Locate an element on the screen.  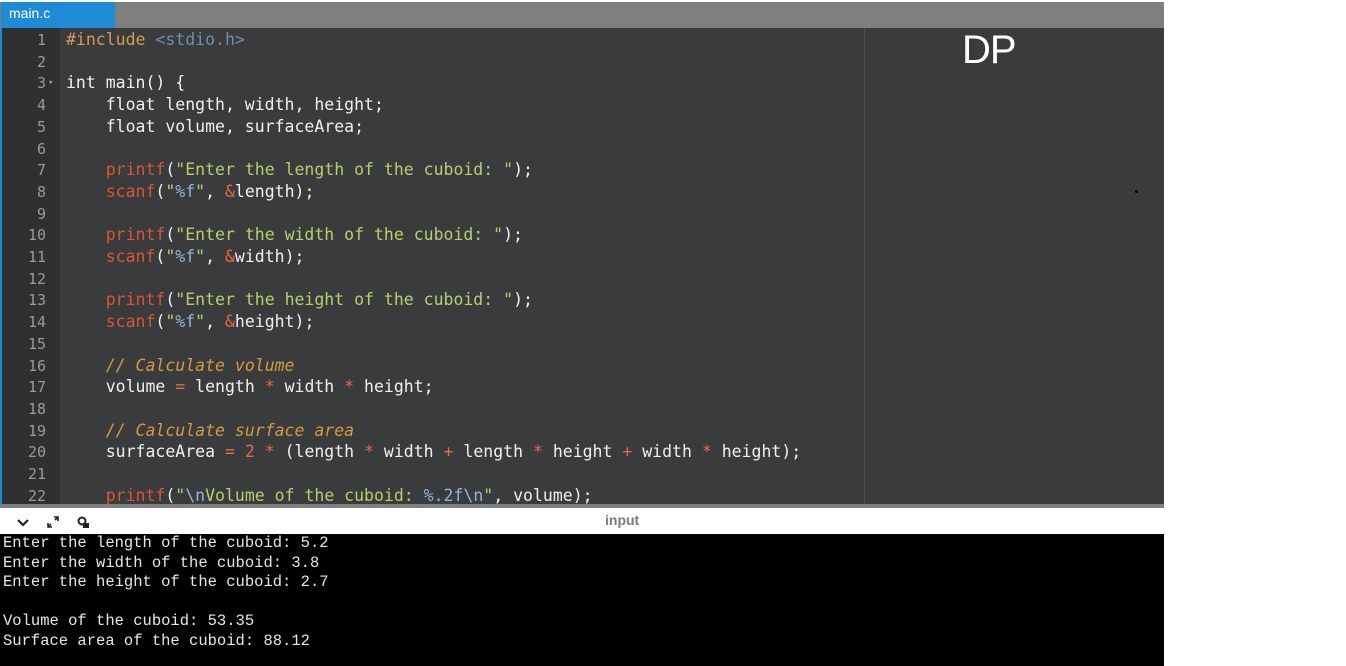
code-line: 4 float length, width, height; is located at coordinates (582, 105).